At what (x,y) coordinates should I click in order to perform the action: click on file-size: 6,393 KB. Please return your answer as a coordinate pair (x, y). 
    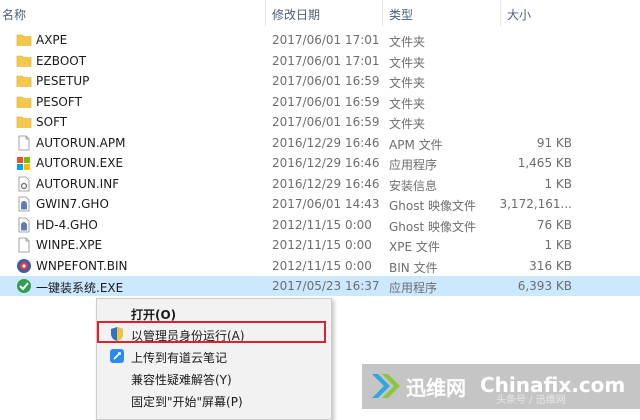
    Looking at the image, I should click on (544, 286).